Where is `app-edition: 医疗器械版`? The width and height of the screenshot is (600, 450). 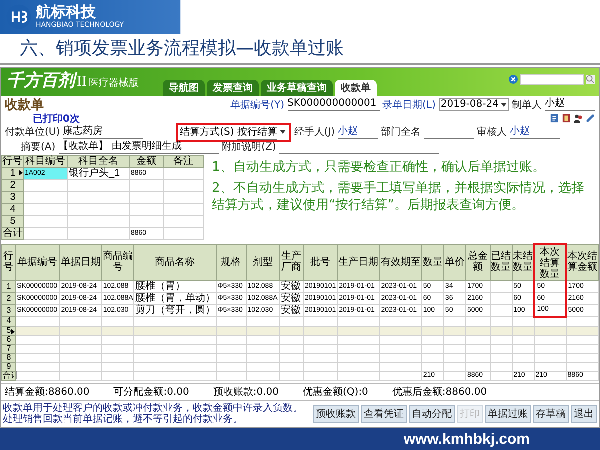 app-edition: 医疗器械版 is located at coordinates (114, 83).